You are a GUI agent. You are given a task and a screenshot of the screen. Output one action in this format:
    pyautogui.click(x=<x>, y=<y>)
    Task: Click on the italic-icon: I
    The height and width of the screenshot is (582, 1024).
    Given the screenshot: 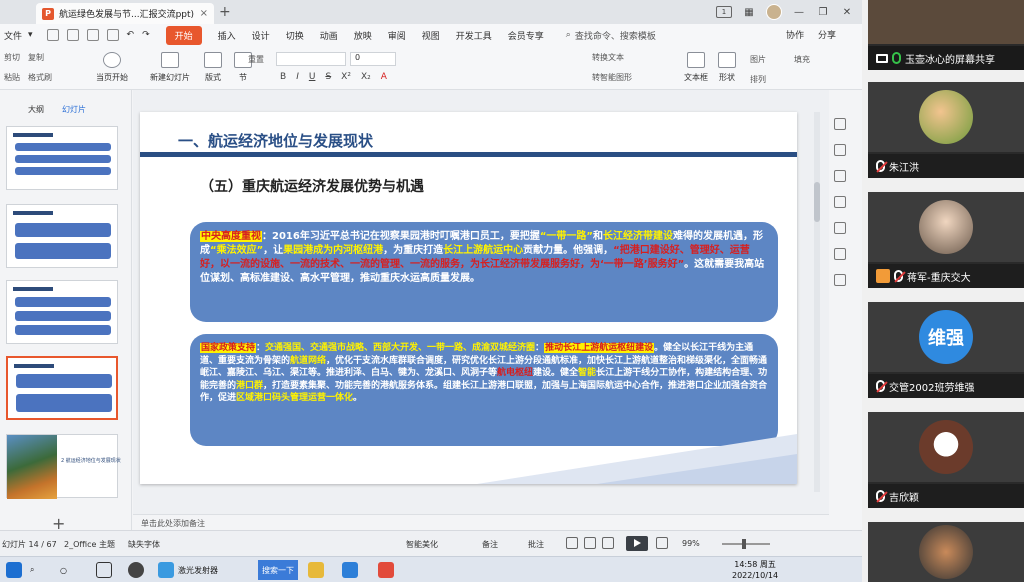 What is the action you would take?
    pyautogui.click(x=297, y=77)
    